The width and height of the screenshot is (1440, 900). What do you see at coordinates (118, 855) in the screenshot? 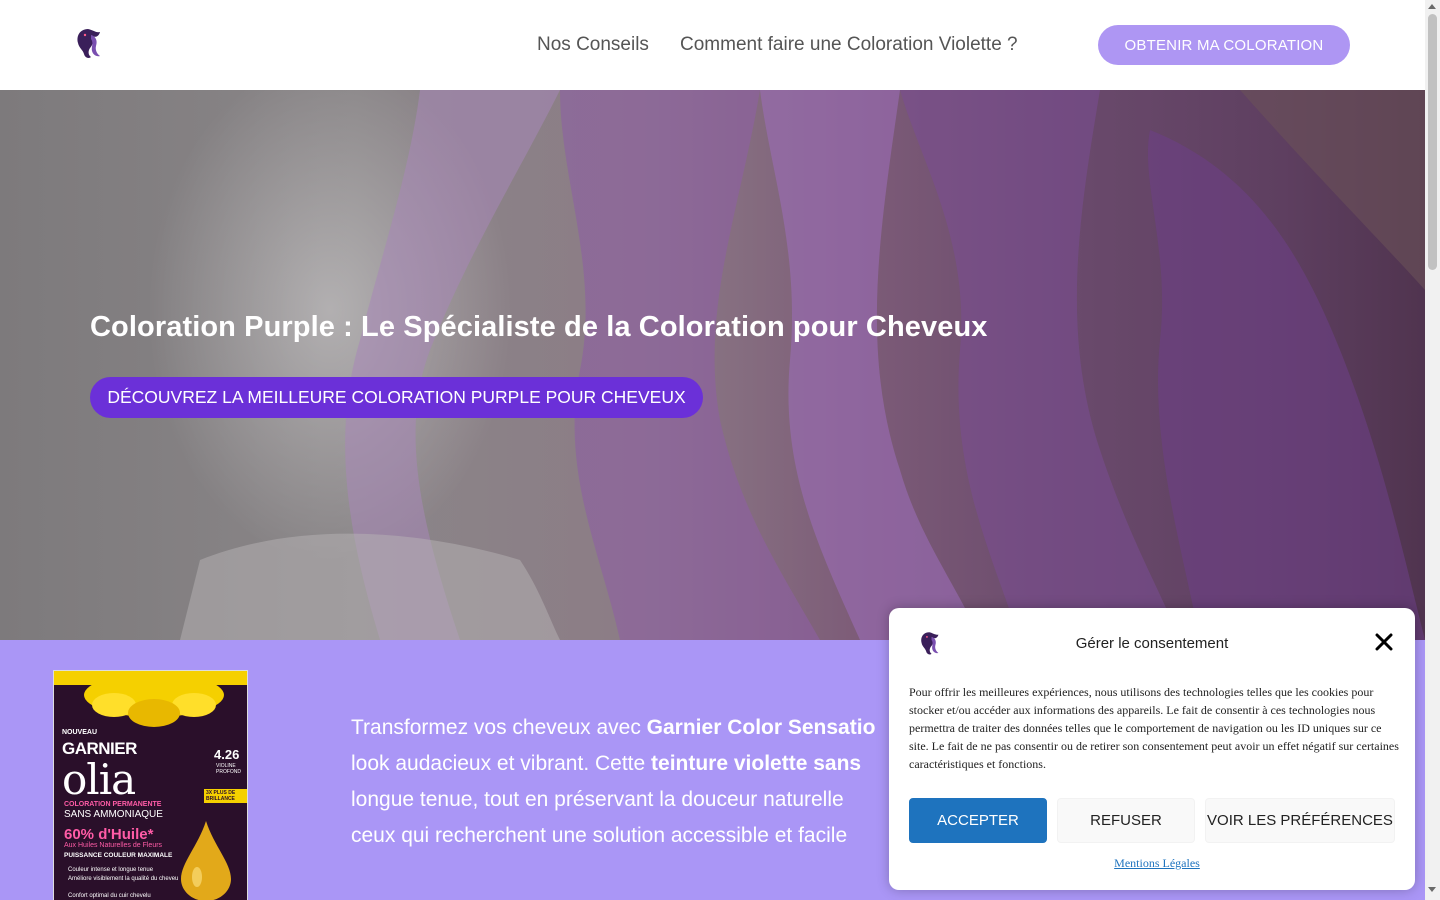
I see `product-line5: PUISSANCE COULEUR MAXIMALE` at bounding box center [118, 855].